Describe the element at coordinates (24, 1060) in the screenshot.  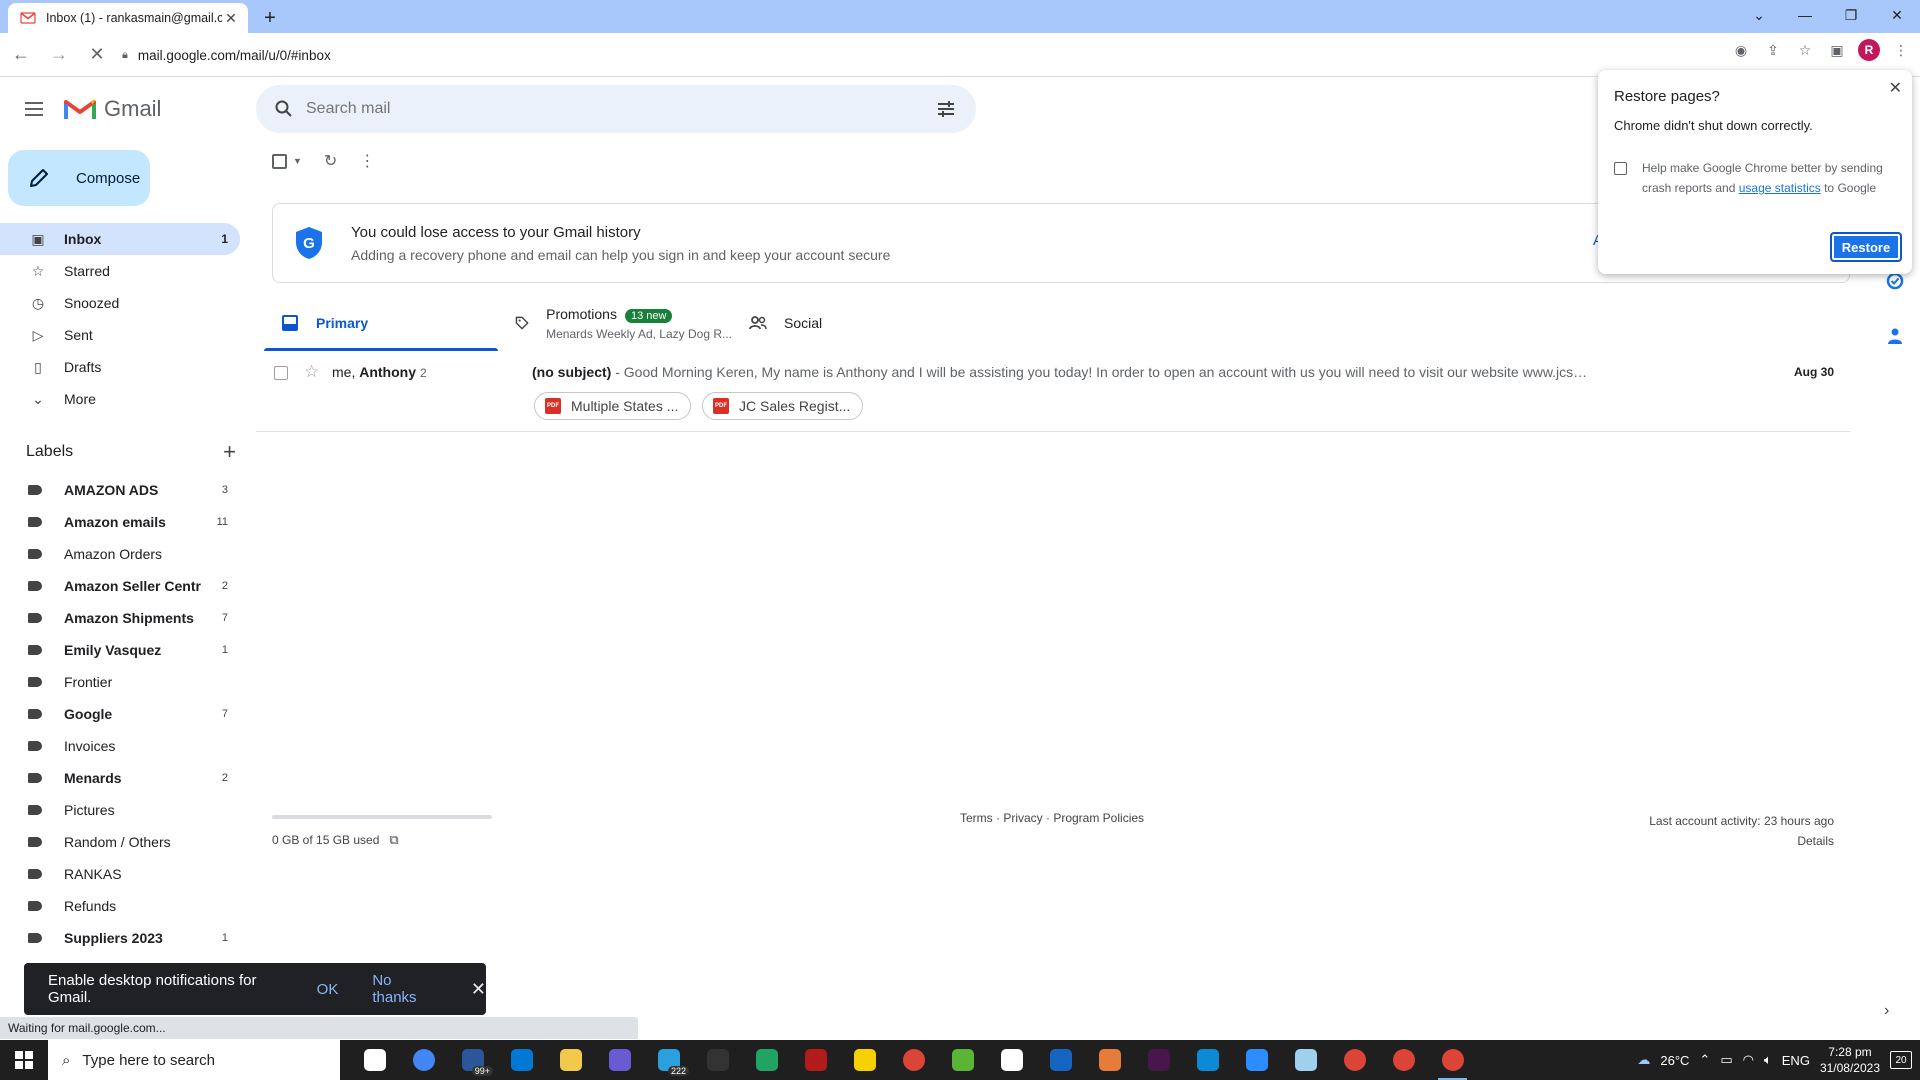
I see `start-button` at that location.